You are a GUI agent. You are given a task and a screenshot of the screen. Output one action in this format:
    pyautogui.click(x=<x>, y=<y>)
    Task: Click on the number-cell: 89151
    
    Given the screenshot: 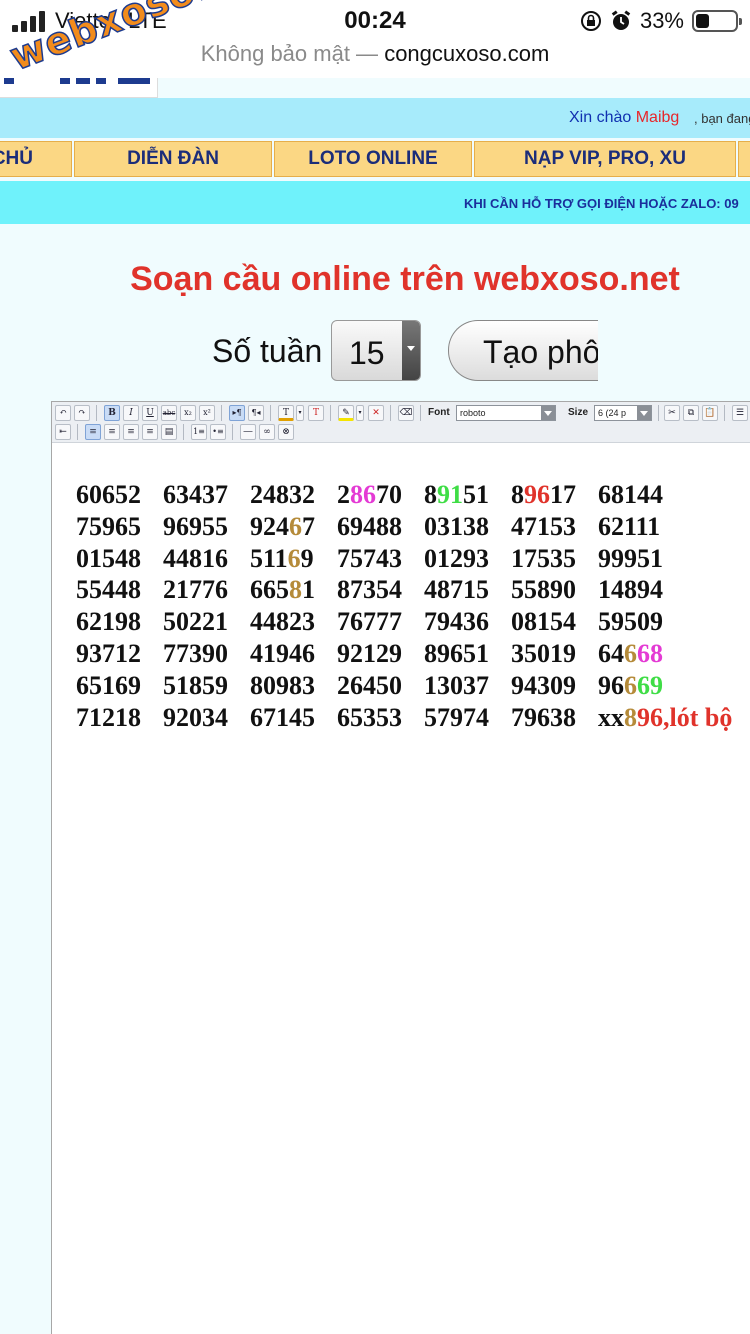 What is the action you would take?
    pyautogui.click(x=456, y=495)
    